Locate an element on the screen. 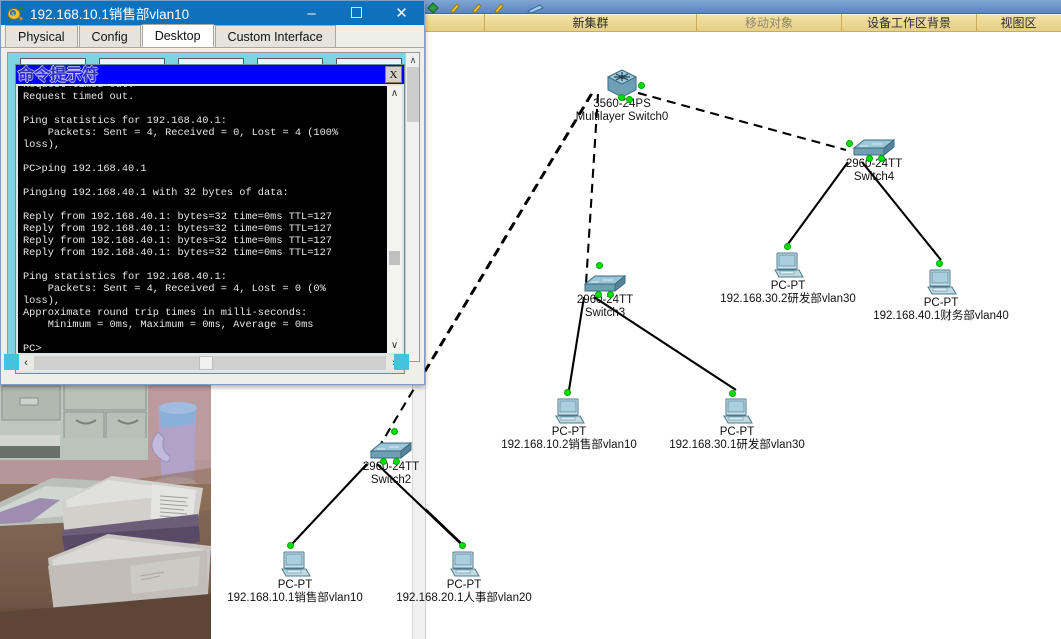  device-label-name: Multilayer Switch0 is located at coordinates (622, 116).